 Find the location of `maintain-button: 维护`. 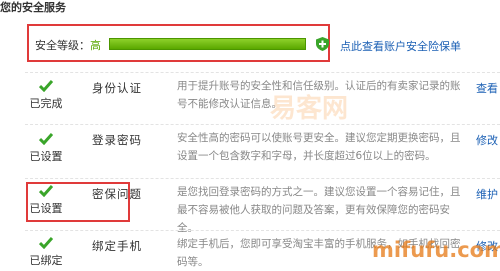

maintain-button: 维护 is located at coordinates (487, 194).